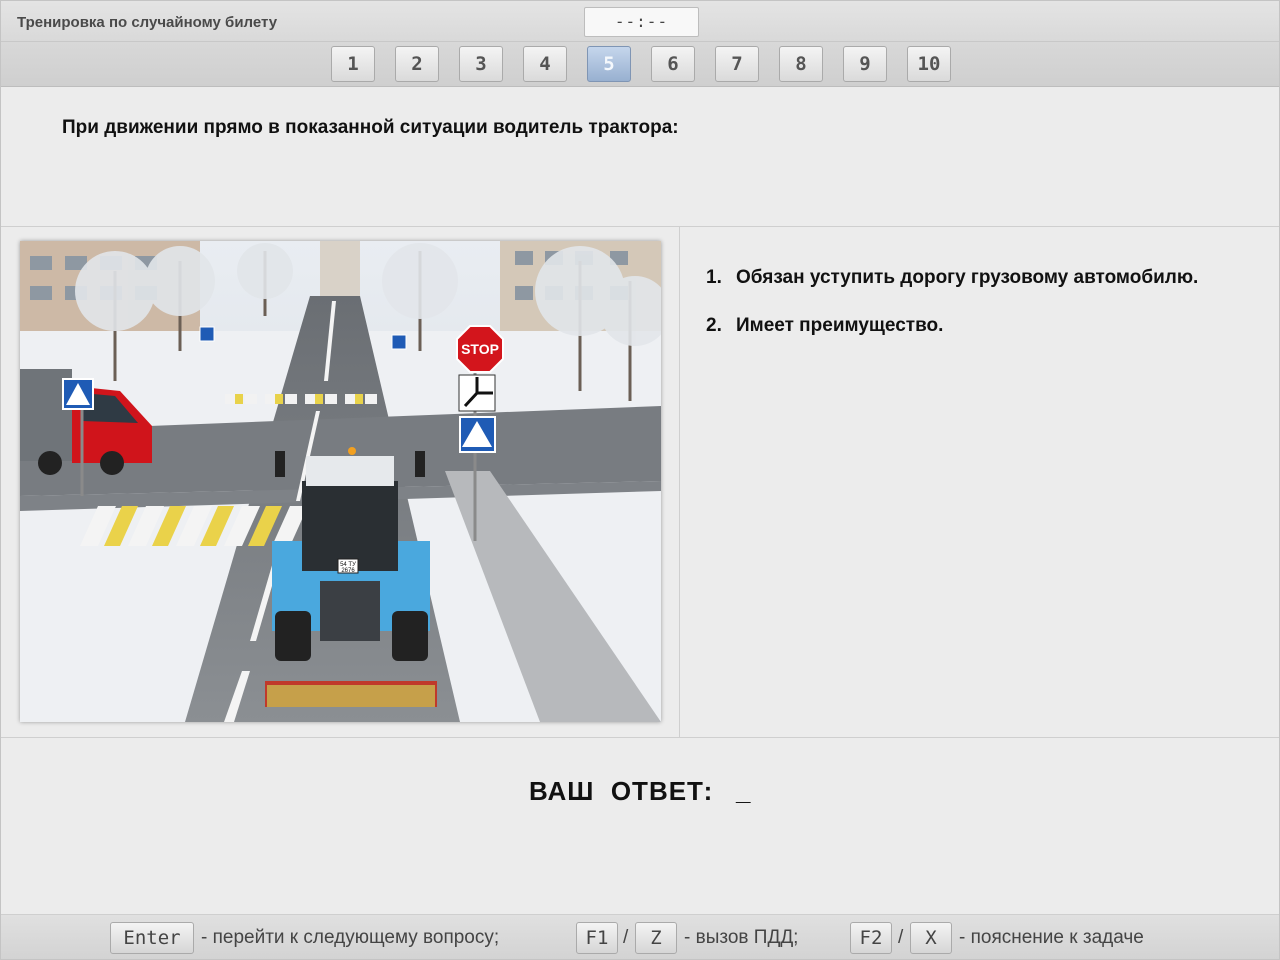 This screenshot has width=1280, height=960. What do you see at coordinates (656, 938) in the screenshot?
I see `z-key-button: Z` at bounding box center [656, 938].